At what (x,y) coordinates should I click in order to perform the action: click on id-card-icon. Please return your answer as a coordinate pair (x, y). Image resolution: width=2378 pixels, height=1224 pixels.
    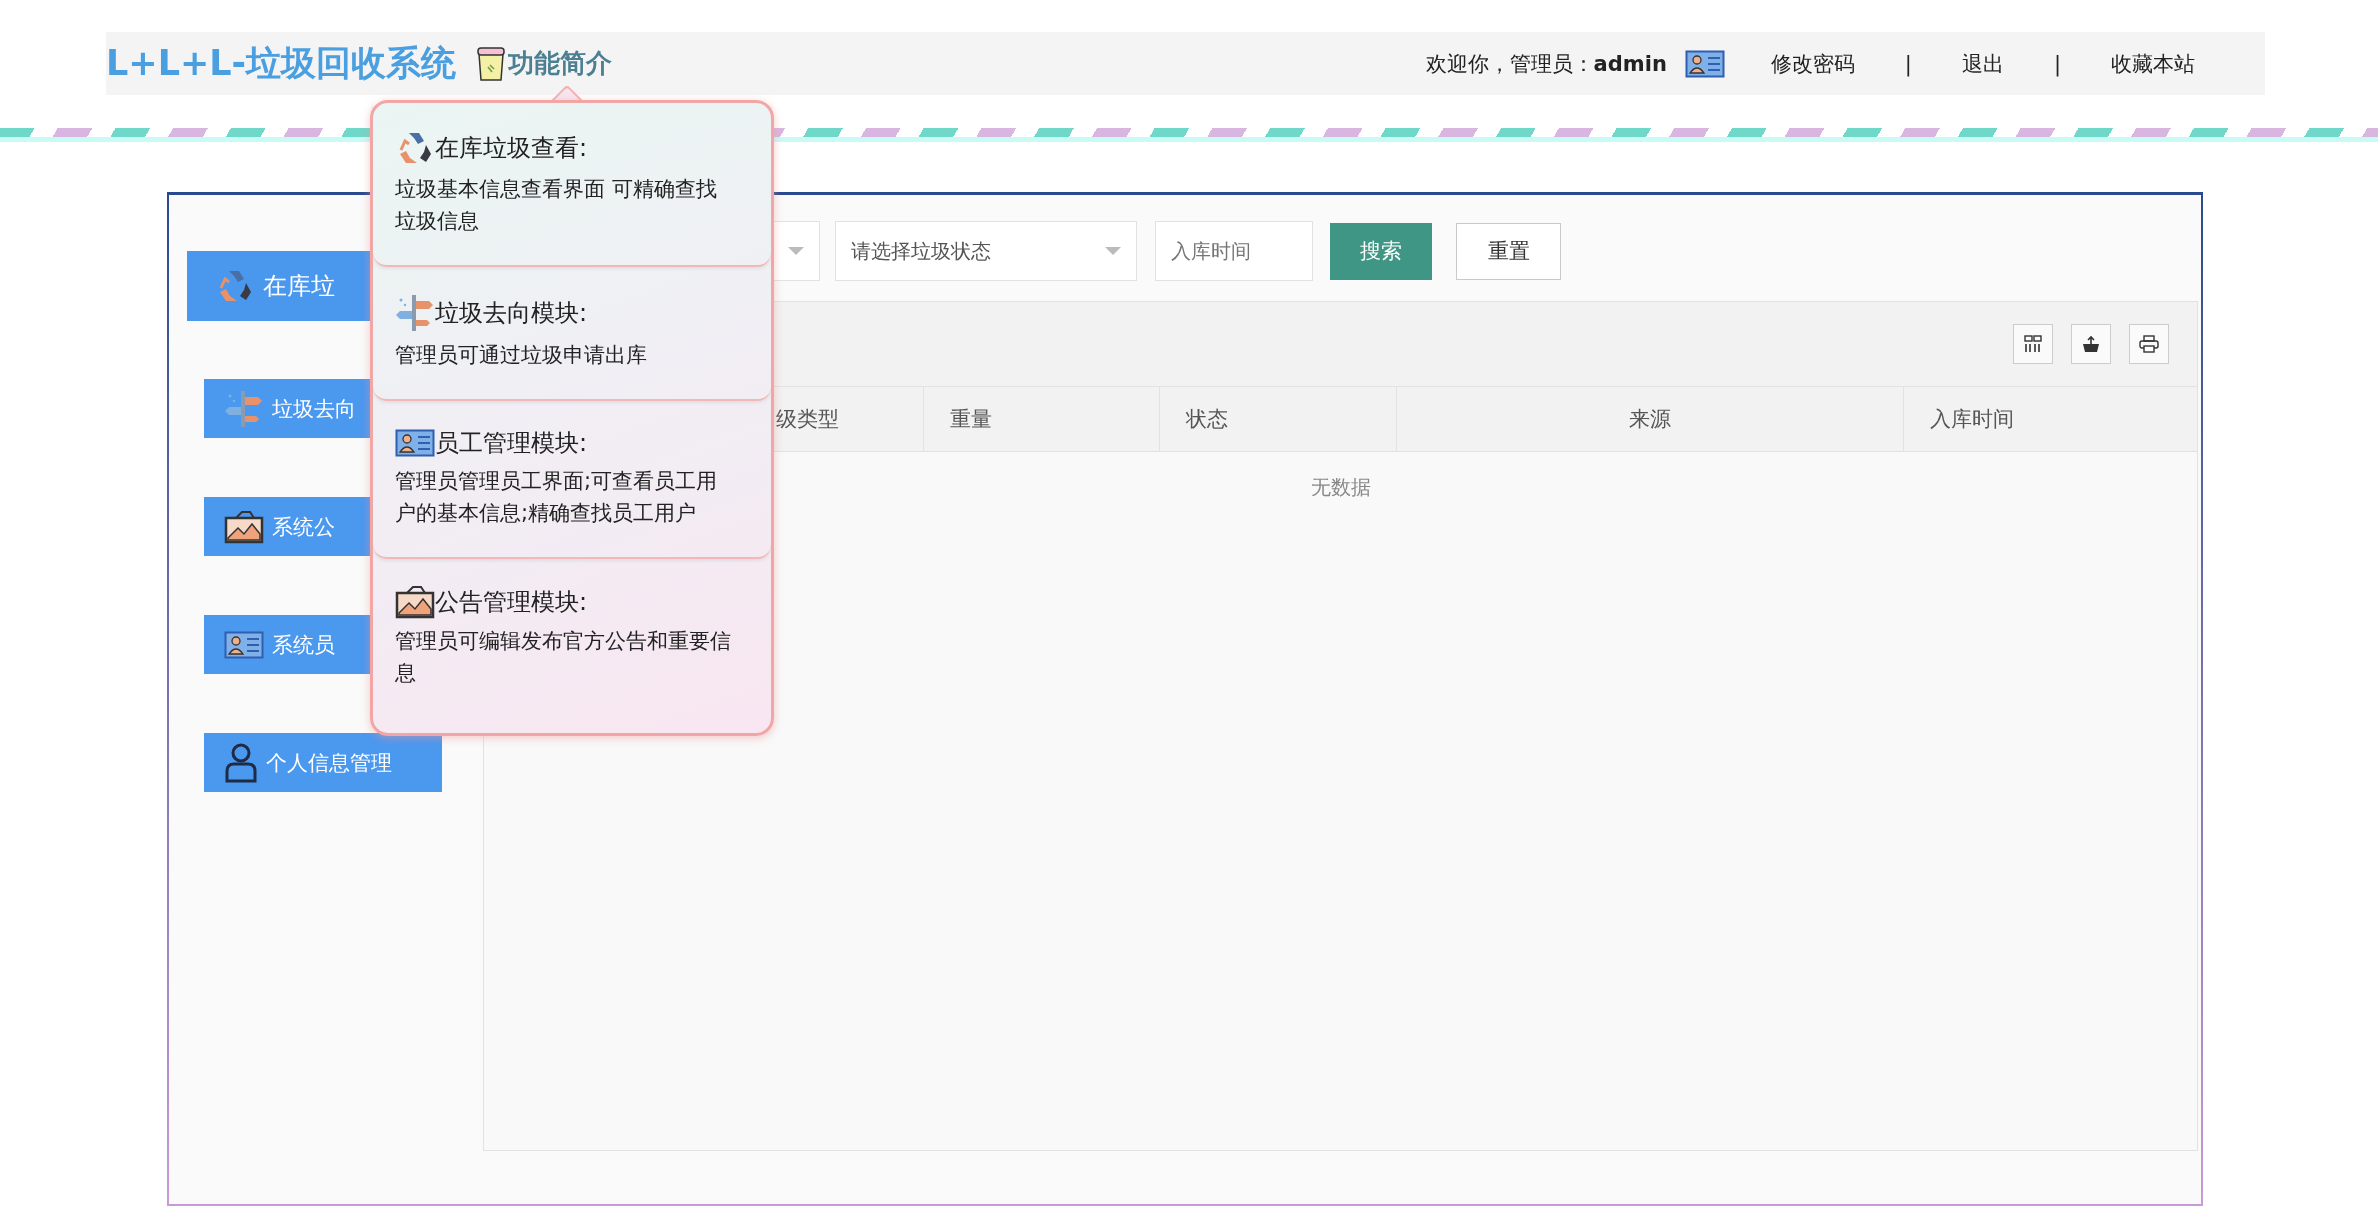
    Looking at the image, I should click on (415, 443).